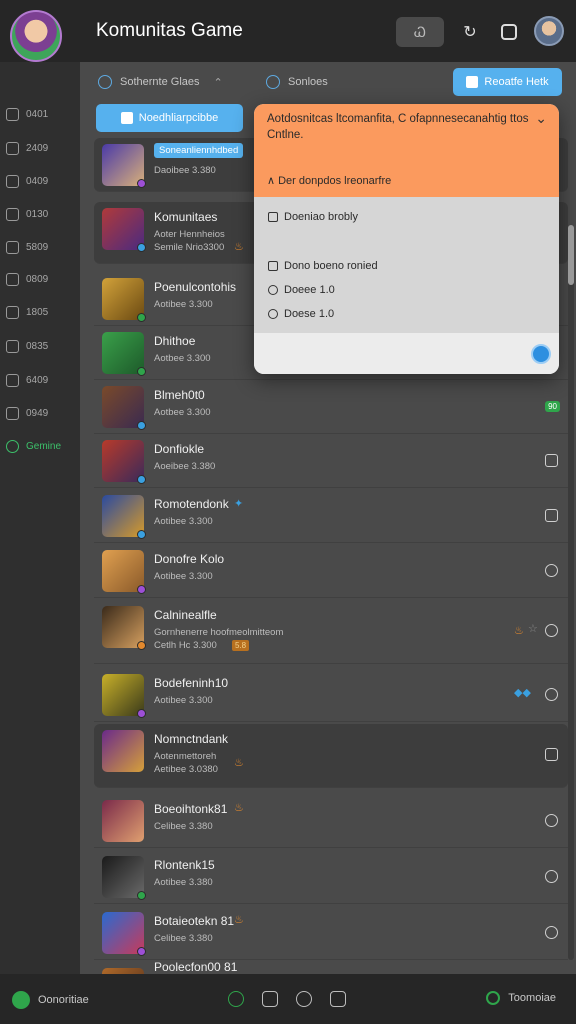 Image resolution: width=576 pixels, height=1024 pixels. I want to click on sidebar-item-label: 0835, so click(37, 346).